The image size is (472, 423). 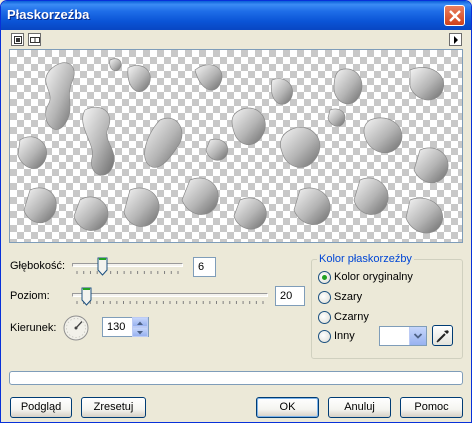 I want to click on spin-down-button, so click(x=140, y=332).